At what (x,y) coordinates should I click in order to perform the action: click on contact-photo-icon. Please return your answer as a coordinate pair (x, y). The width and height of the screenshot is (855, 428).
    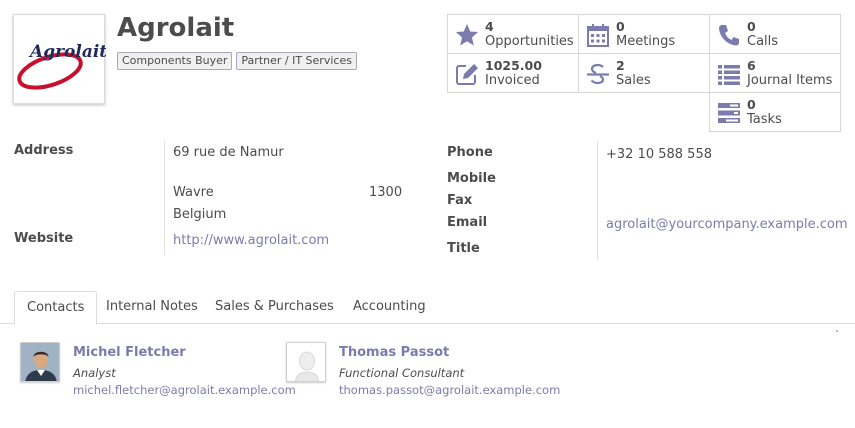
    Looking at the image, I should click on (40, 362).